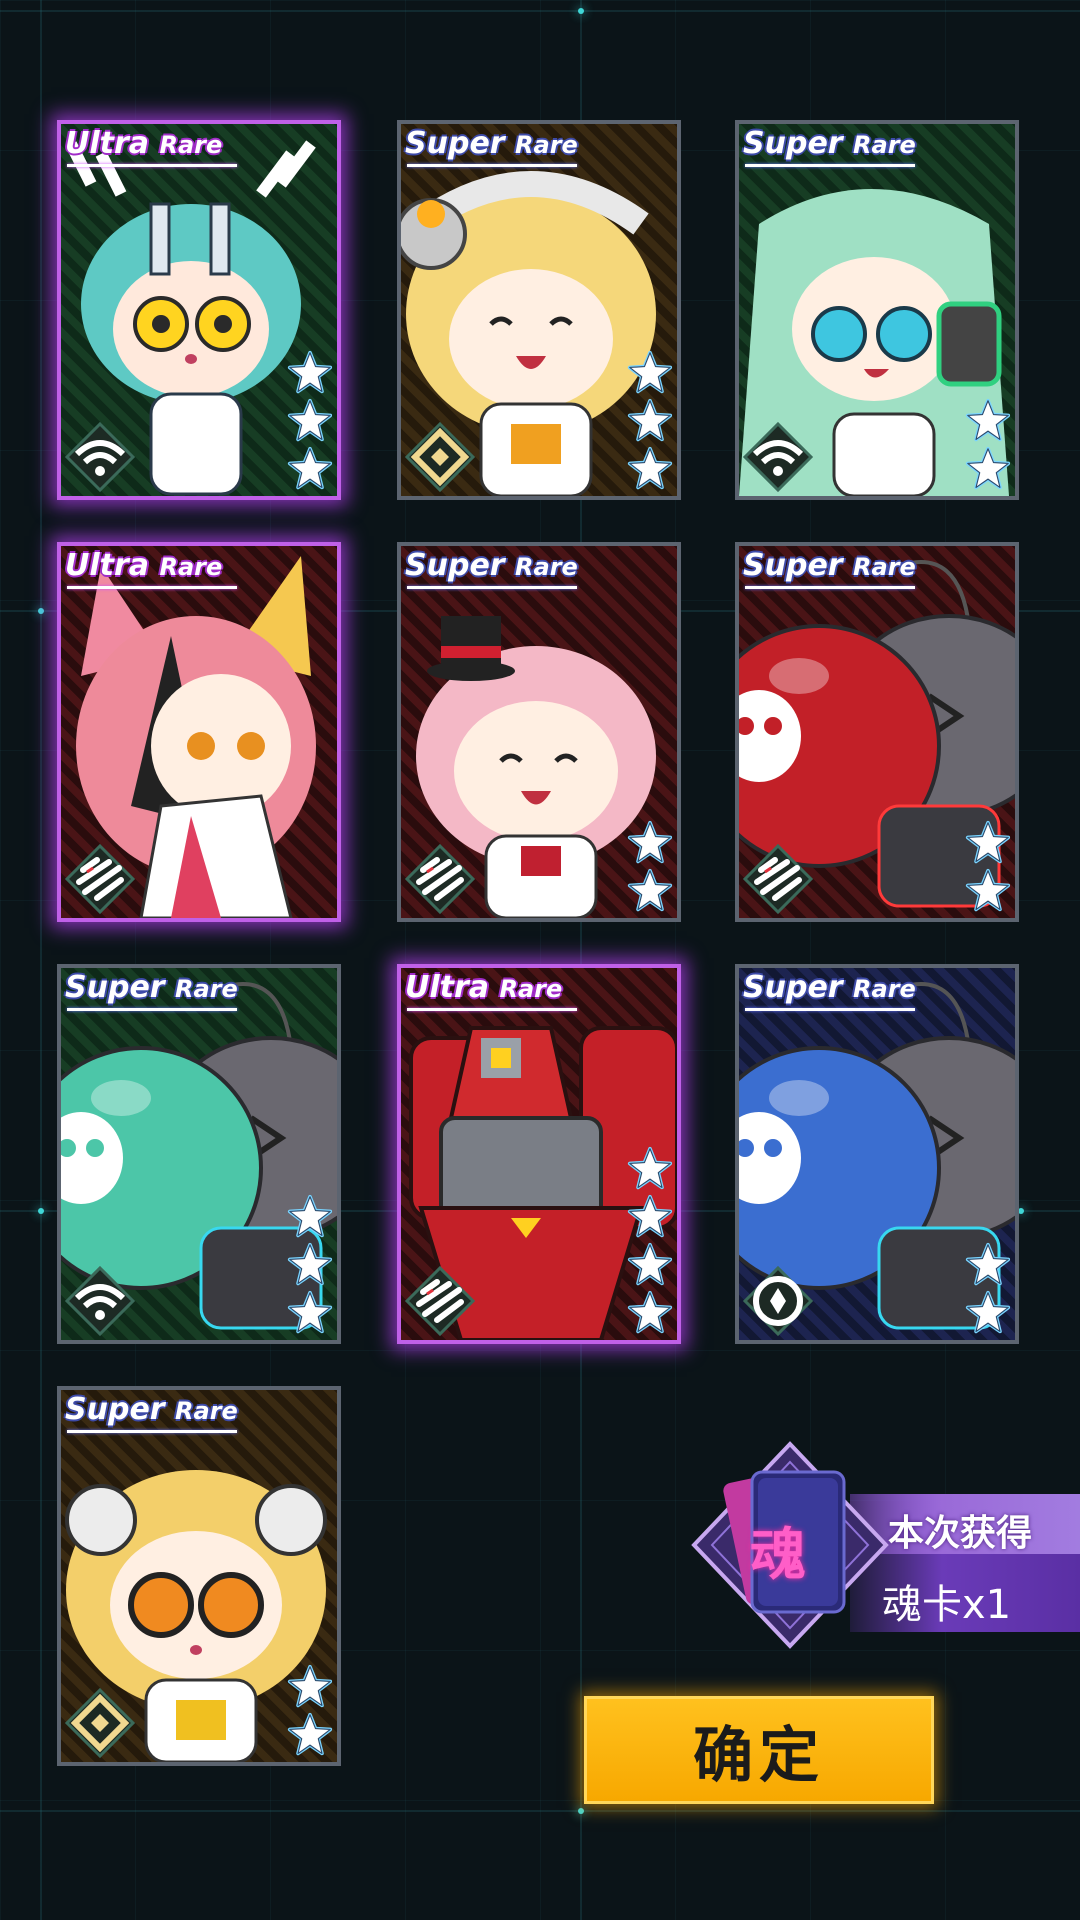 This screenshot has width=1080, height=1920. What do you see at coordinates (778, 1555) in the screenshot?
I see `soul-char-label: 魂` at bounding box center [778, 1555].